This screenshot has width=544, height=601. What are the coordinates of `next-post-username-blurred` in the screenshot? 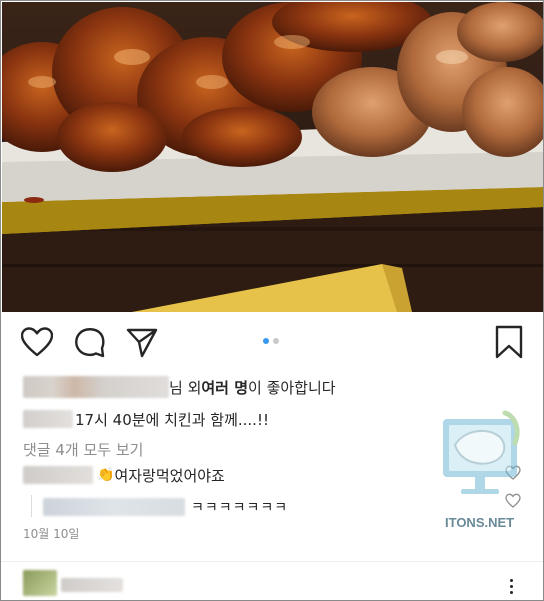 It's located at (92, 585).